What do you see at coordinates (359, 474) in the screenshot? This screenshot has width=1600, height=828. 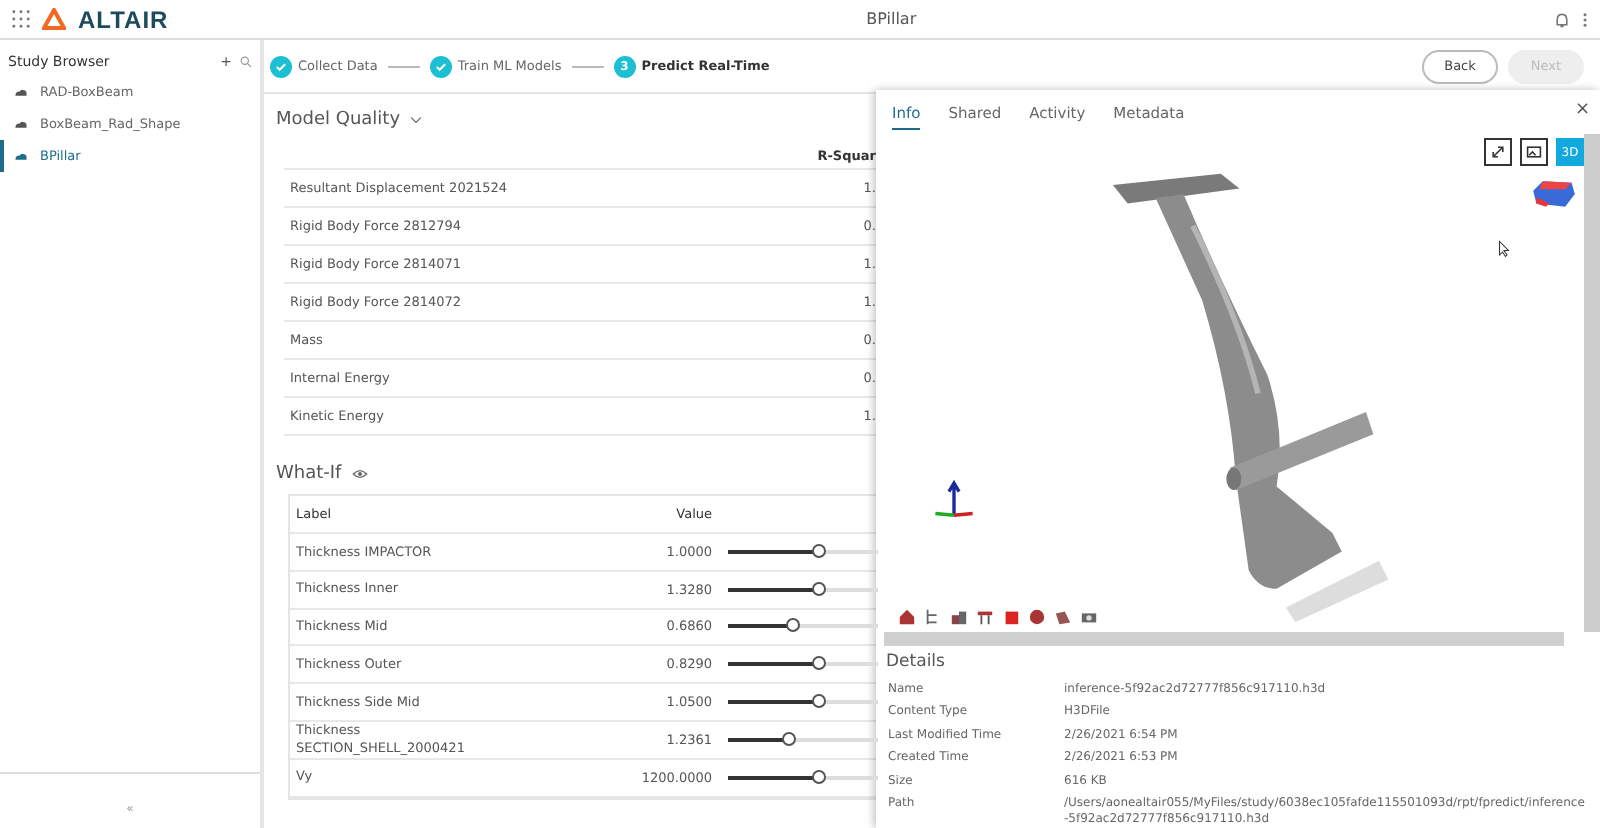 I see `eye-icon` at bounding box center [359, 474].